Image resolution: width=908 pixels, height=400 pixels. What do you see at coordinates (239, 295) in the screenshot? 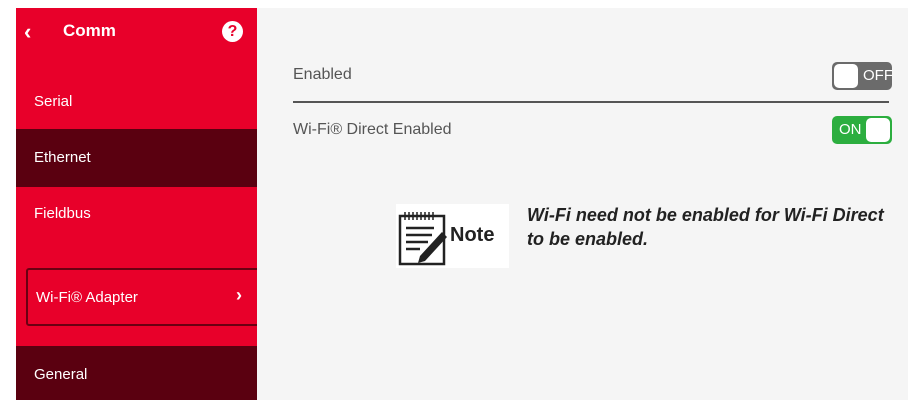
I see `chevron-right-icon: ›` at bounding box center [239, 295].